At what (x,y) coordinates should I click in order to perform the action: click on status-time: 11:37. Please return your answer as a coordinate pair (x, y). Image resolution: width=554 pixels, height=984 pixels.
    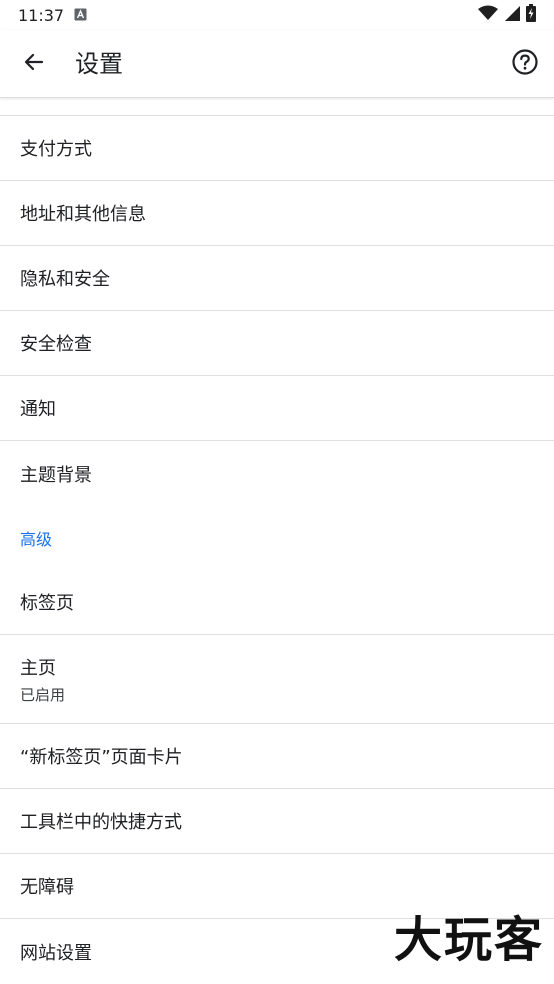
    Looking at the image, I should click on (41, 15).